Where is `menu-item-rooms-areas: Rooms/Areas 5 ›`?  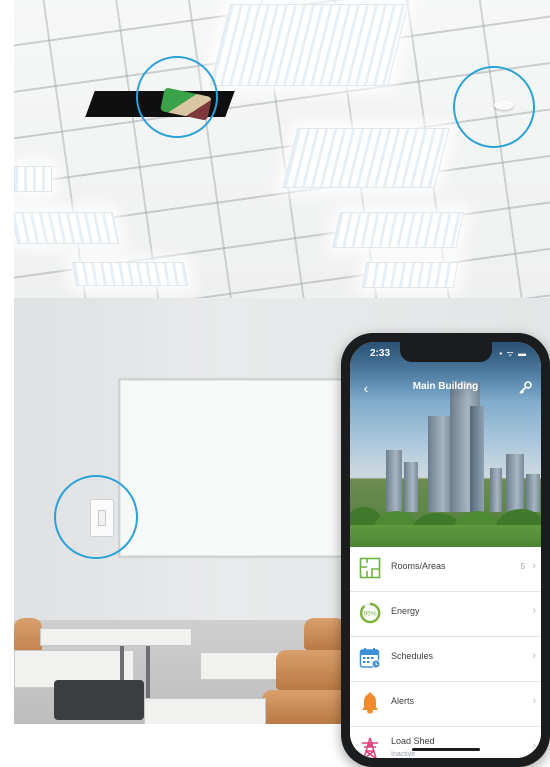
menu-item-rooms-areas: Rooms/Areas 5 › is located at coordinates (445, 569).